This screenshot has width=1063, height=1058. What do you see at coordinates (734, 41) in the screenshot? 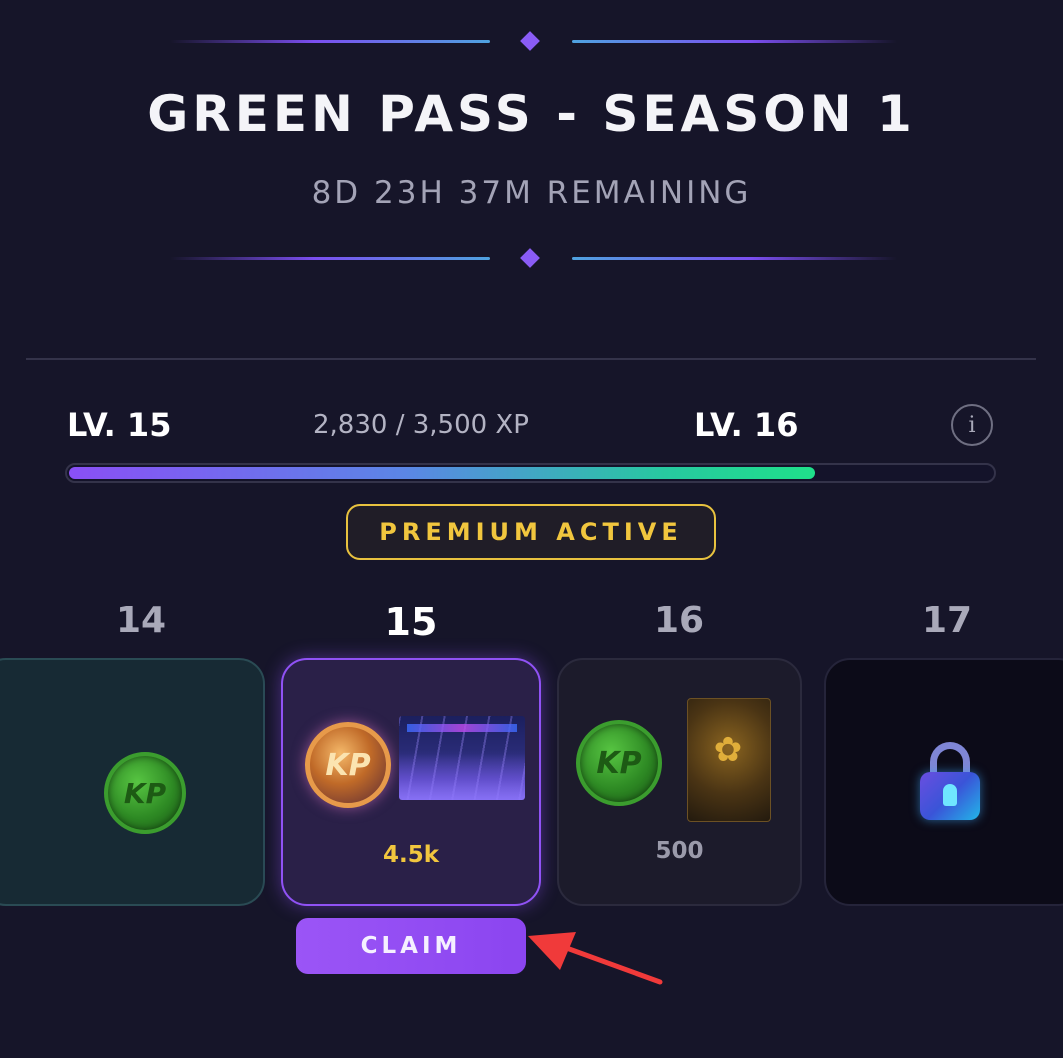
I see `header-rule-right` at bounding box center [734, 41].